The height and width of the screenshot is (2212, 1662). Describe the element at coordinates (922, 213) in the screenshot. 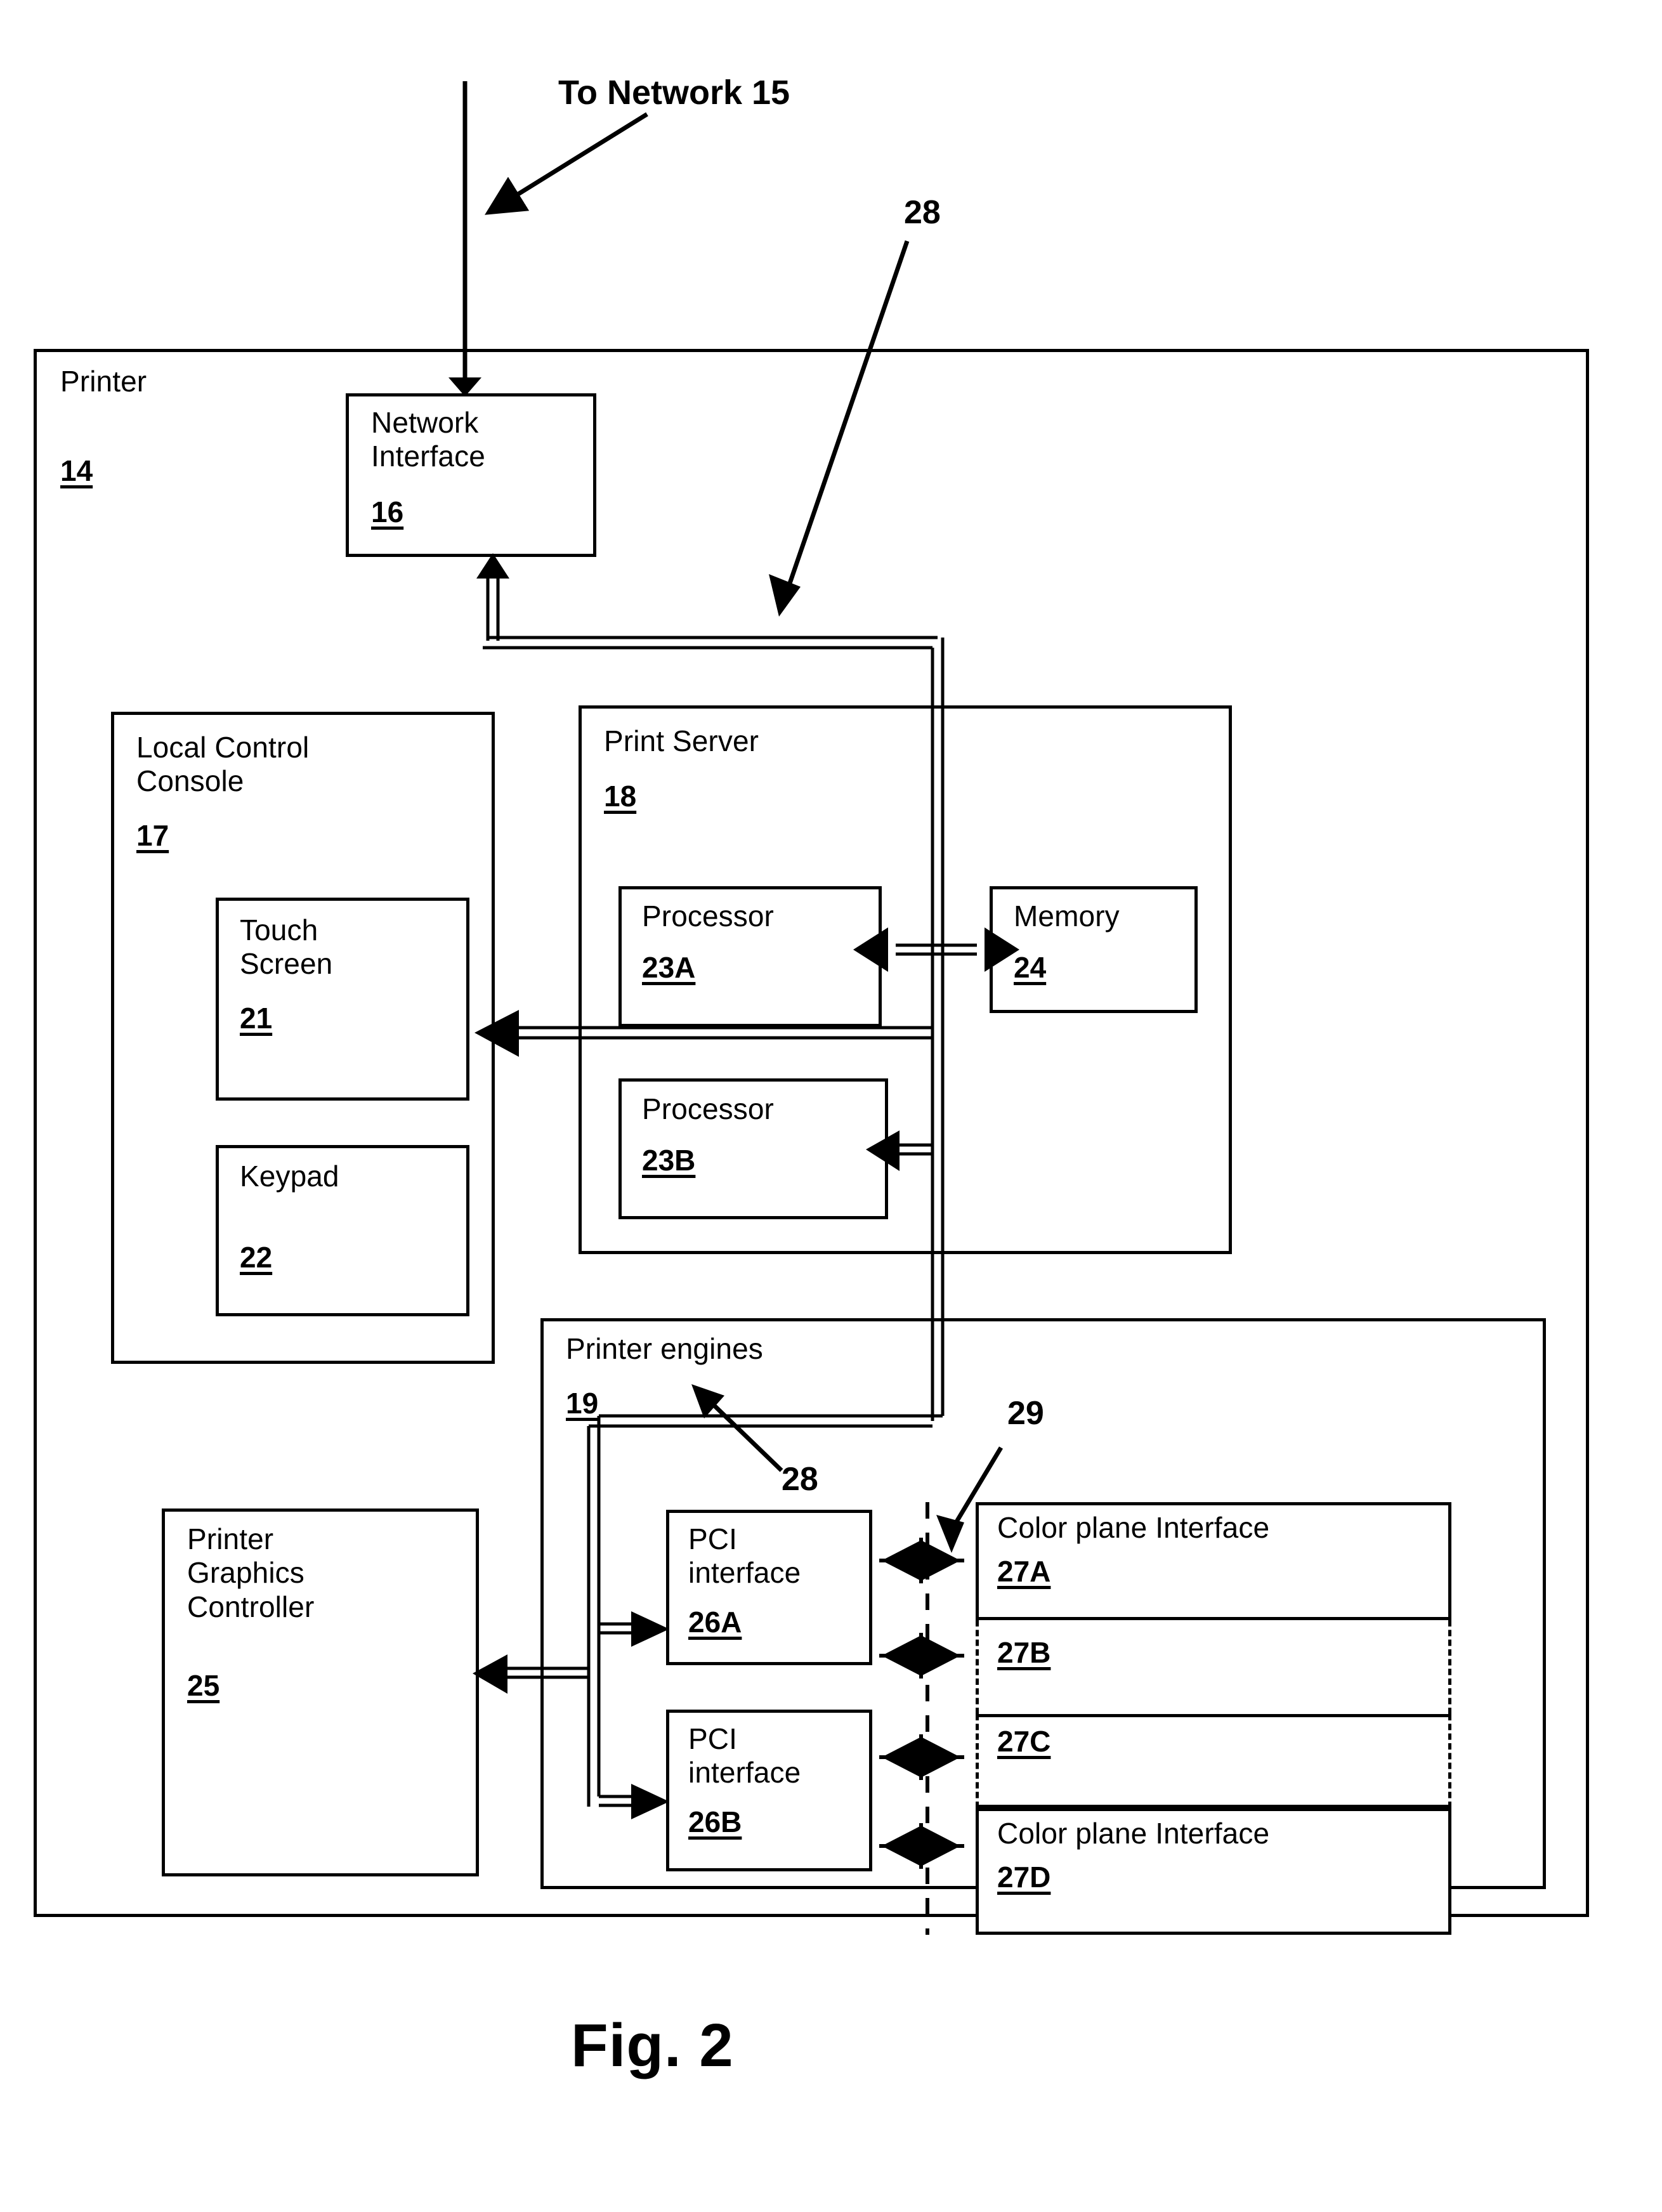

I see `callout-28-top: 28` at that location.